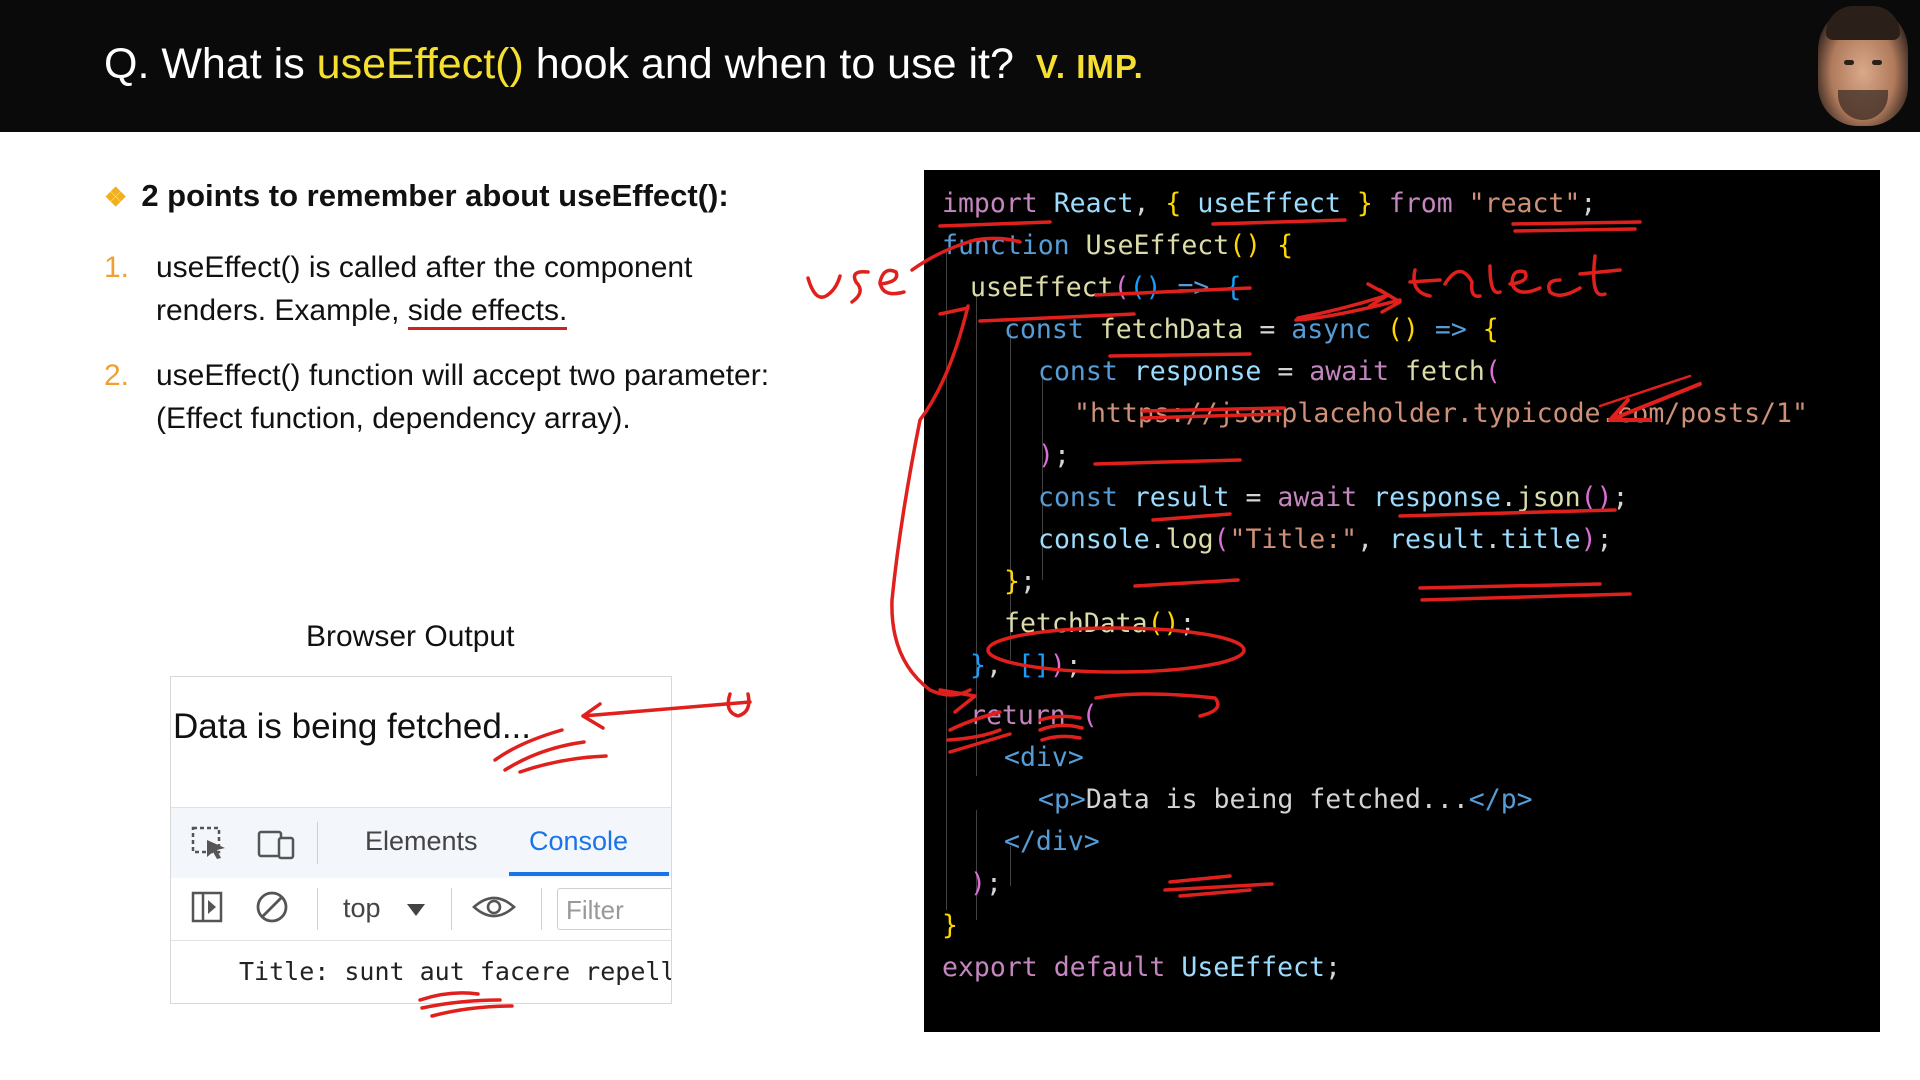 The width and height of the screenshot is (1920, 1080). Describe the element at coordinates (1251, 329) in the screenshot. I see `code-line-4: const fetchData = async () => {` at that location.